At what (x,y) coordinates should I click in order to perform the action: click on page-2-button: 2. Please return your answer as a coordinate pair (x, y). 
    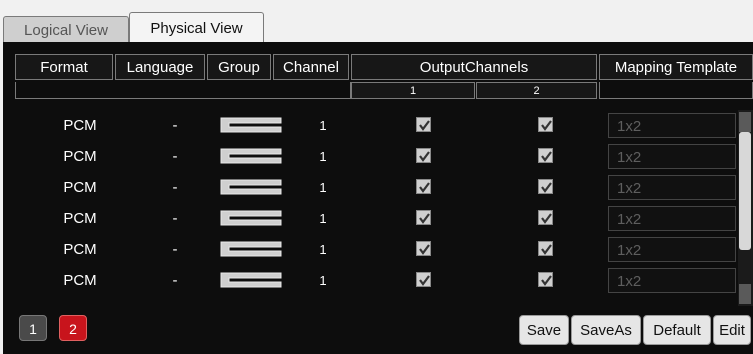
    Looking at the image, I should click on (73, 328).